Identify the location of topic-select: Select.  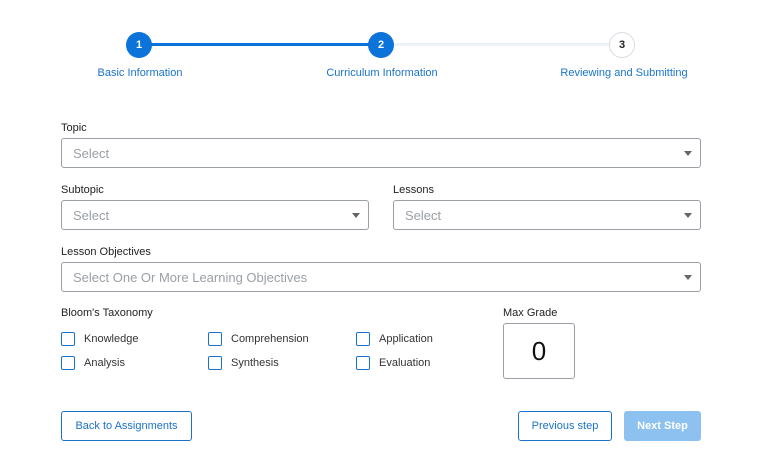
(381, 153).